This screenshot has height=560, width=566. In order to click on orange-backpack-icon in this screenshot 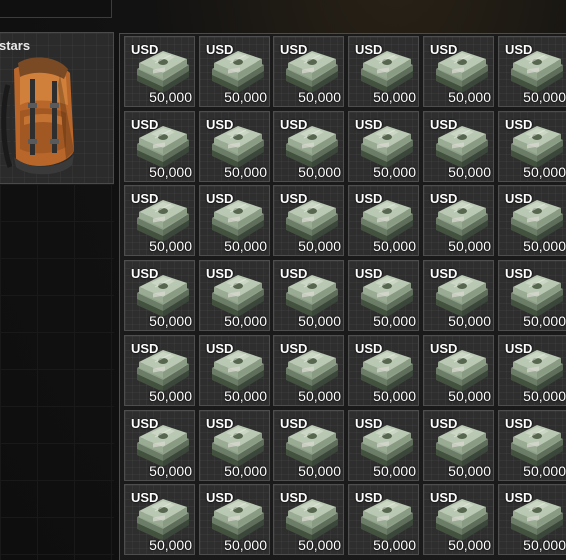, I will do `click(37, 116)`.